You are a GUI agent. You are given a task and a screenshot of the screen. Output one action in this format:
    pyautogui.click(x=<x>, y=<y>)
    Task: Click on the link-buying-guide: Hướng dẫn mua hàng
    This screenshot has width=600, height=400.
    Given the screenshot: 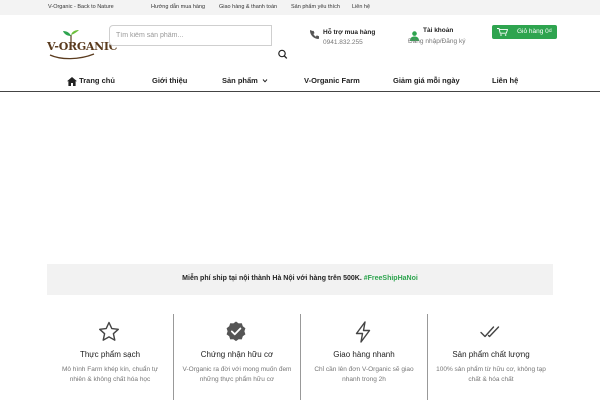 What is the action you would take?
    pyautogui.click(x=178, y=7)
    